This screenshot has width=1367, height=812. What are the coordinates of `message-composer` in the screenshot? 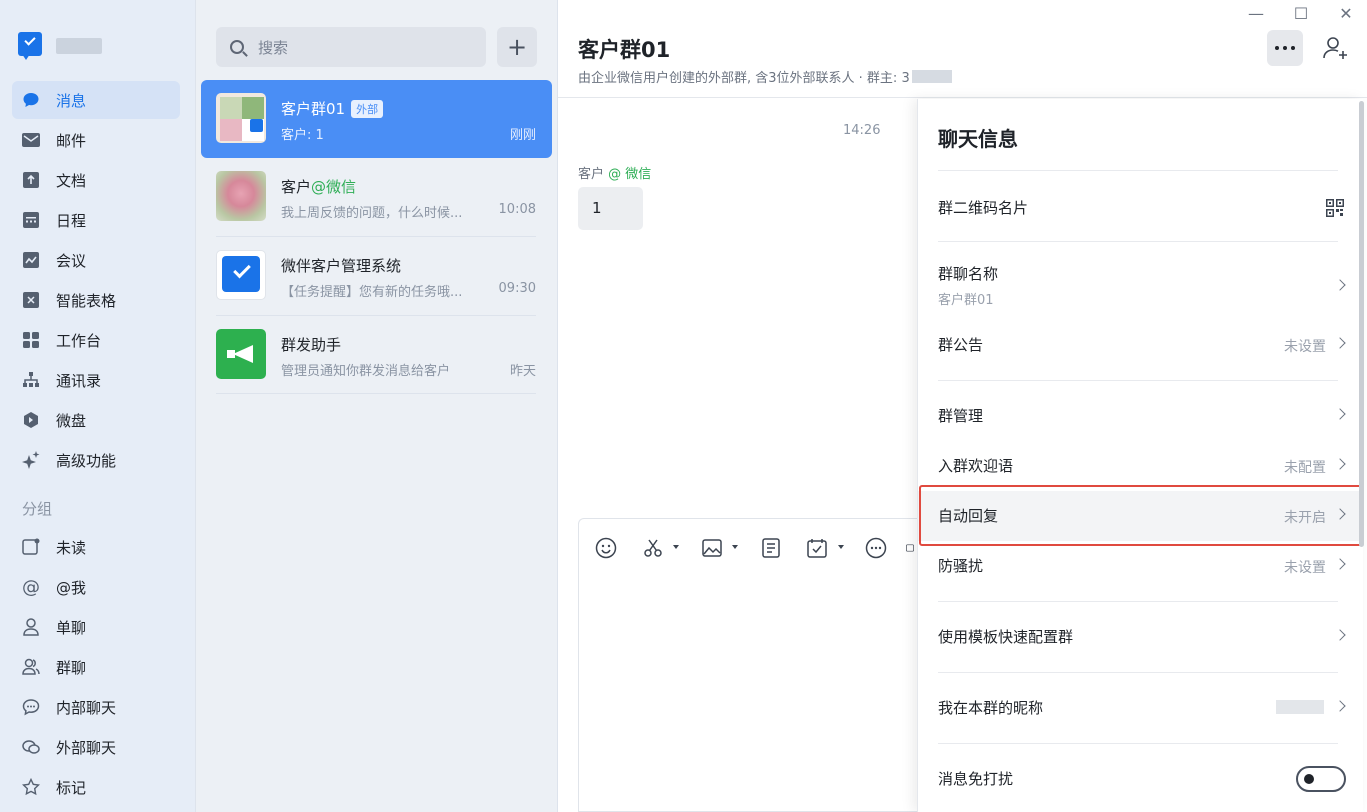 It's located at (768, 665).